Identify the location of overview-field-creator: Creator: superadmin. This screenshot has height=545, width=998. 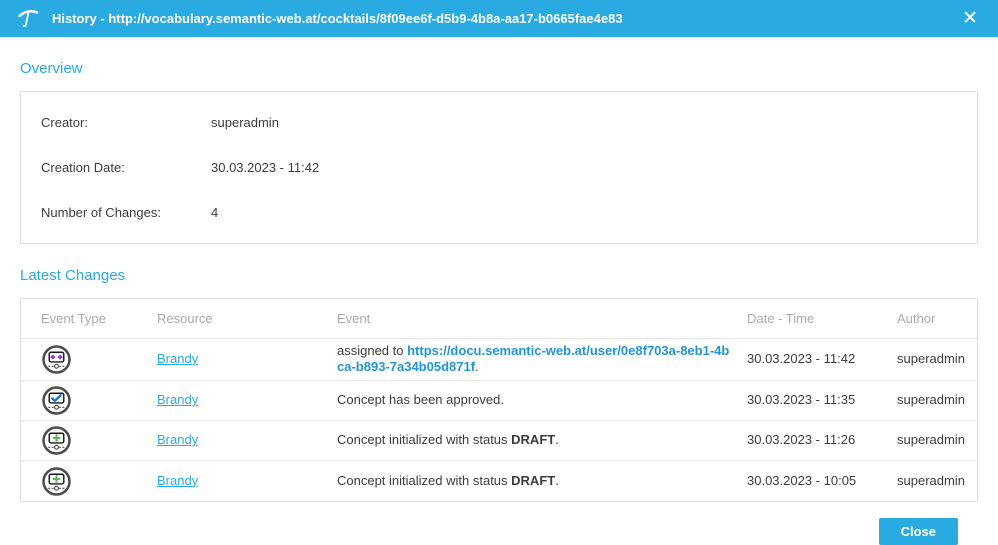
(499, 122).